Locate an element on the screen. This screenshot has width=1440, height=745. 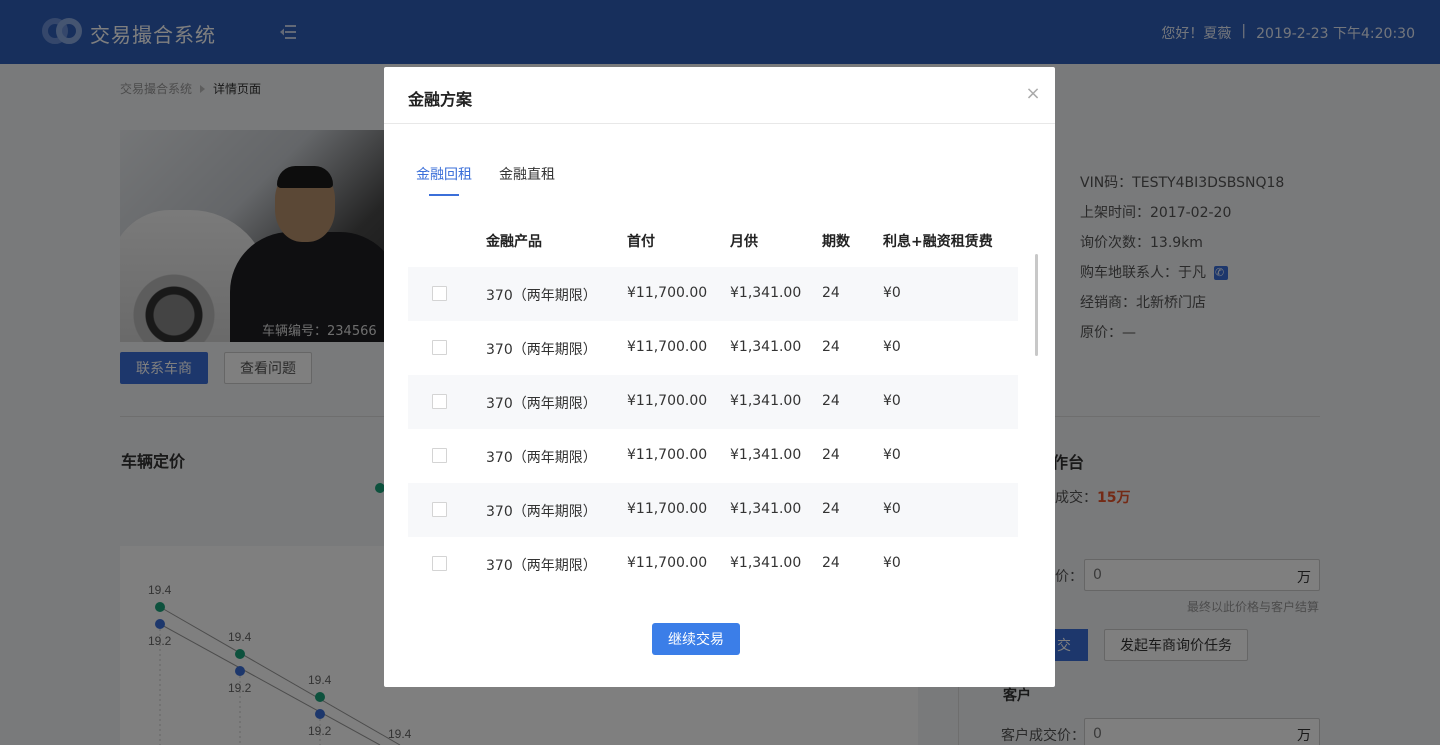
tab-finance-leaseback: 金融回租 is located at coordinates (444, 174).